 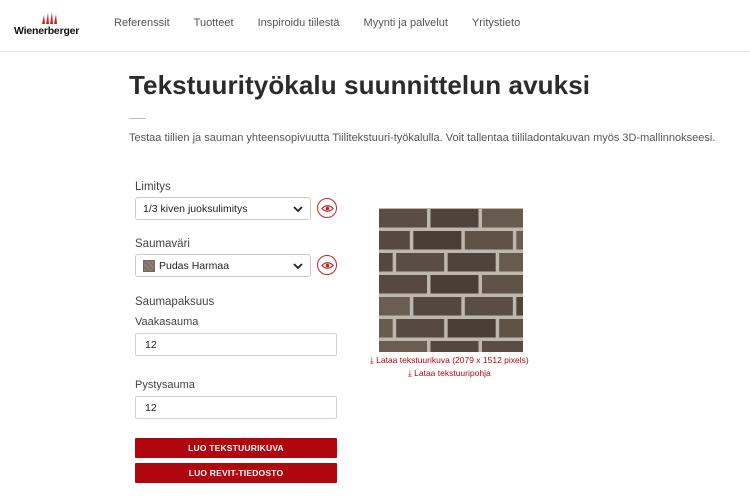 What do you see at coordinates (236, 448) in the screenshot?
I see `create-texture-button: LUO TEKSTUURIKUVA` at bounding box center [236, 448].